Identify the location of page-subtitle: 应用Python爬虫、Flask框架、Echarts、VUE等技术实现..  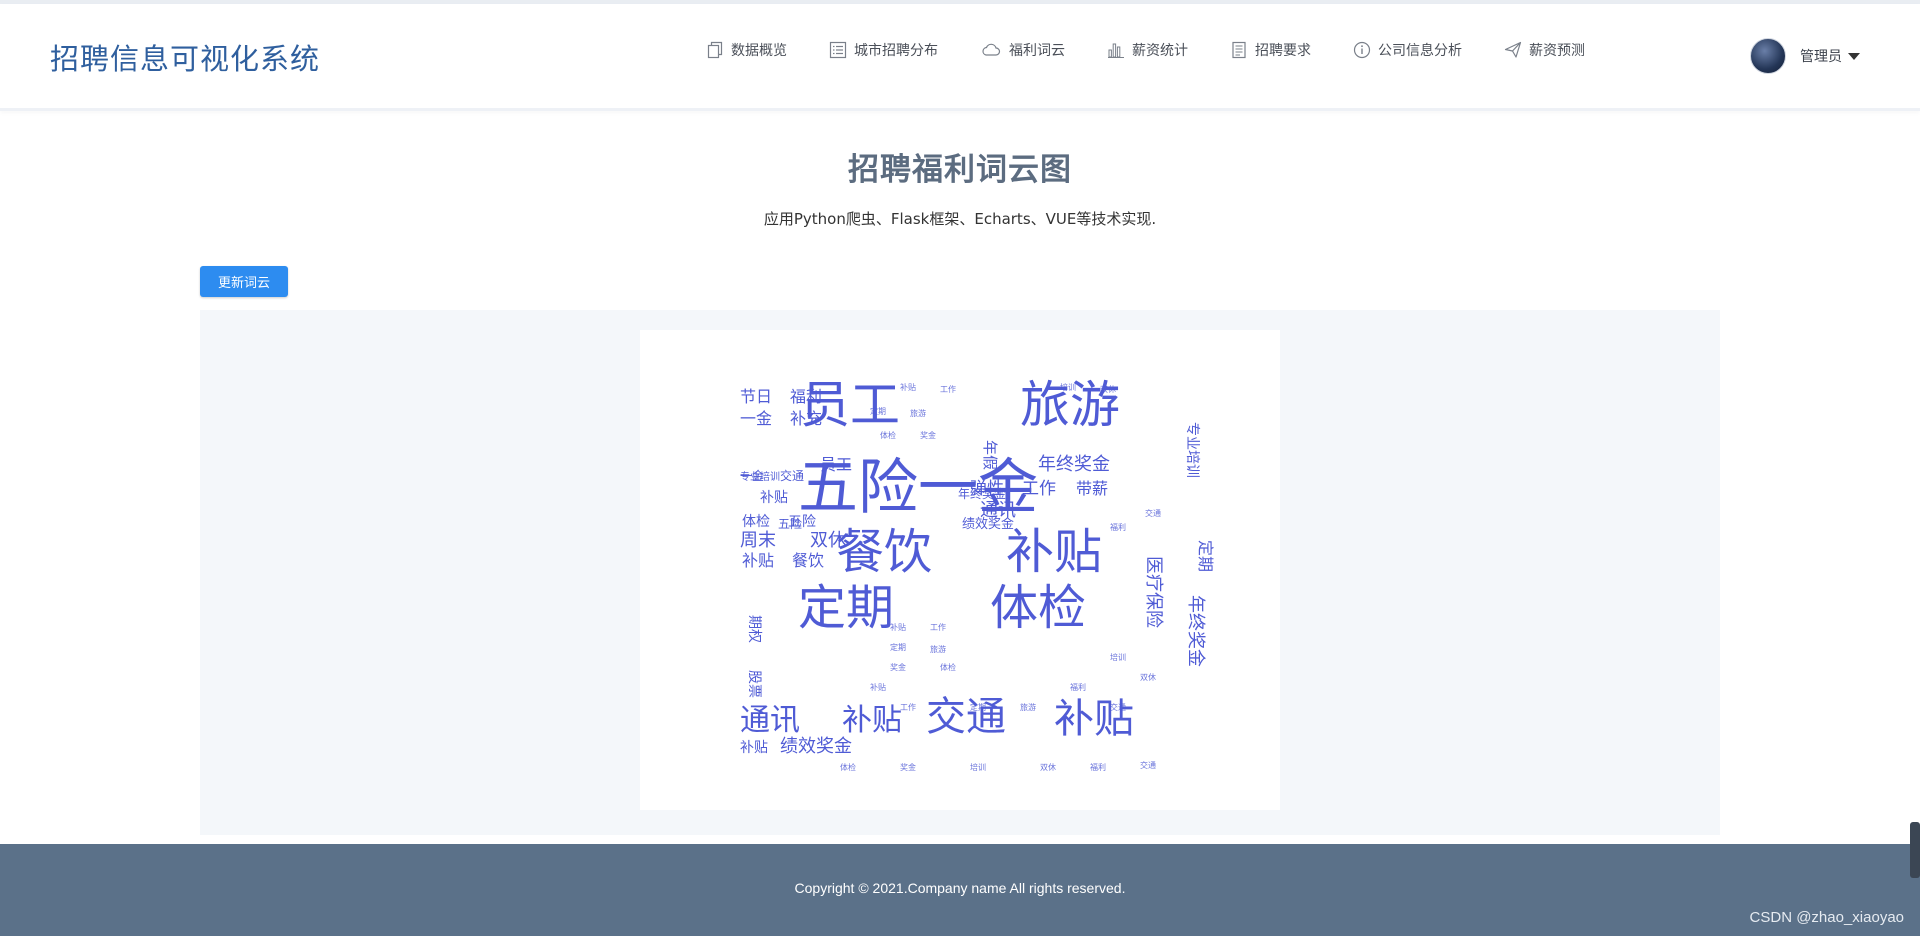
(960, 219).